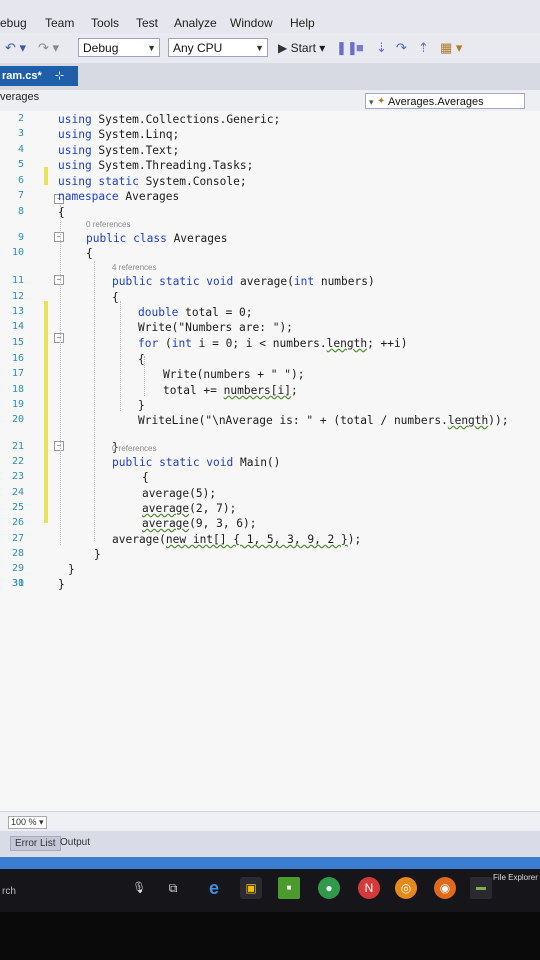 This screenshot has height=960, width=540. Describe the element at coordinates (270, 136) in the screenshot. I see `code-line: 3 using System.Linq;` at that location.